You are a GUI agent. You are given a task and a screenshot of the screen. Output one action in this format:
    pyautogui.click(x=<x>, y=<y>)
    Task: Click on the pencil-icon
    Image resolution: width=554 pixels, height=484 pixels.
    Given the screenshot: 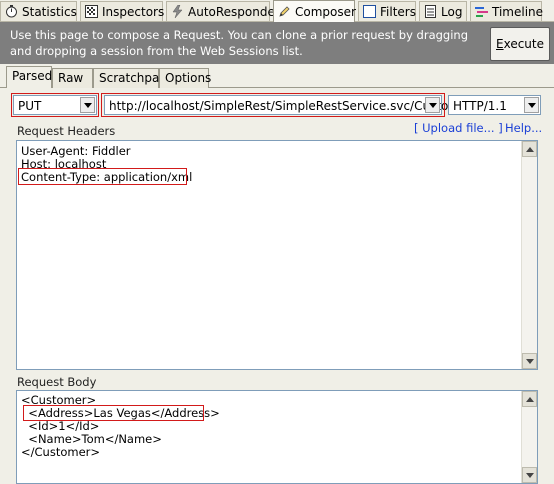 What is the action you would take?
    pyautogui.click(x=284, y=11)
    